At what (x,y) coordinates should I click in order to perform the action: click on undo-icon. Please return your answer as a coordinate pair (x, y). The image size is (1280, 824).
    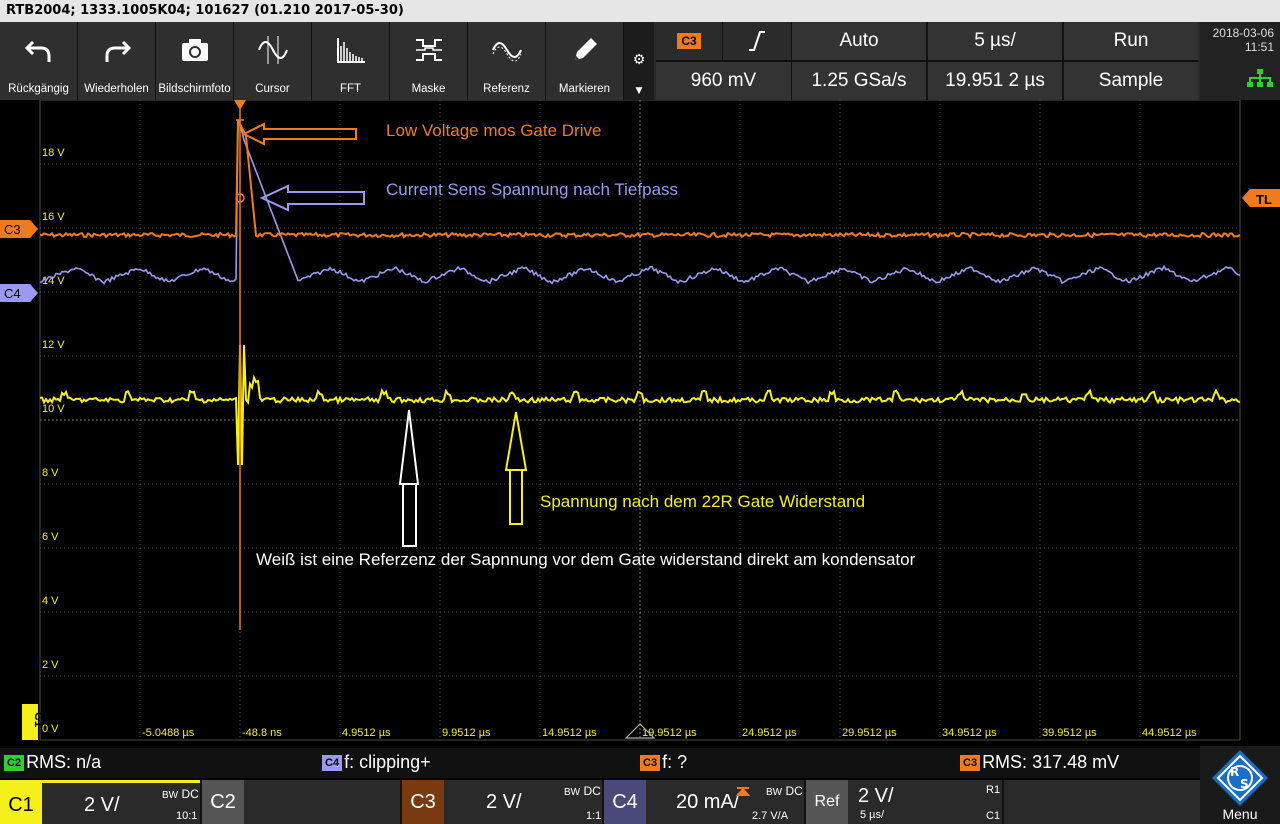
    Looking at the image, I should click on (37, 51).